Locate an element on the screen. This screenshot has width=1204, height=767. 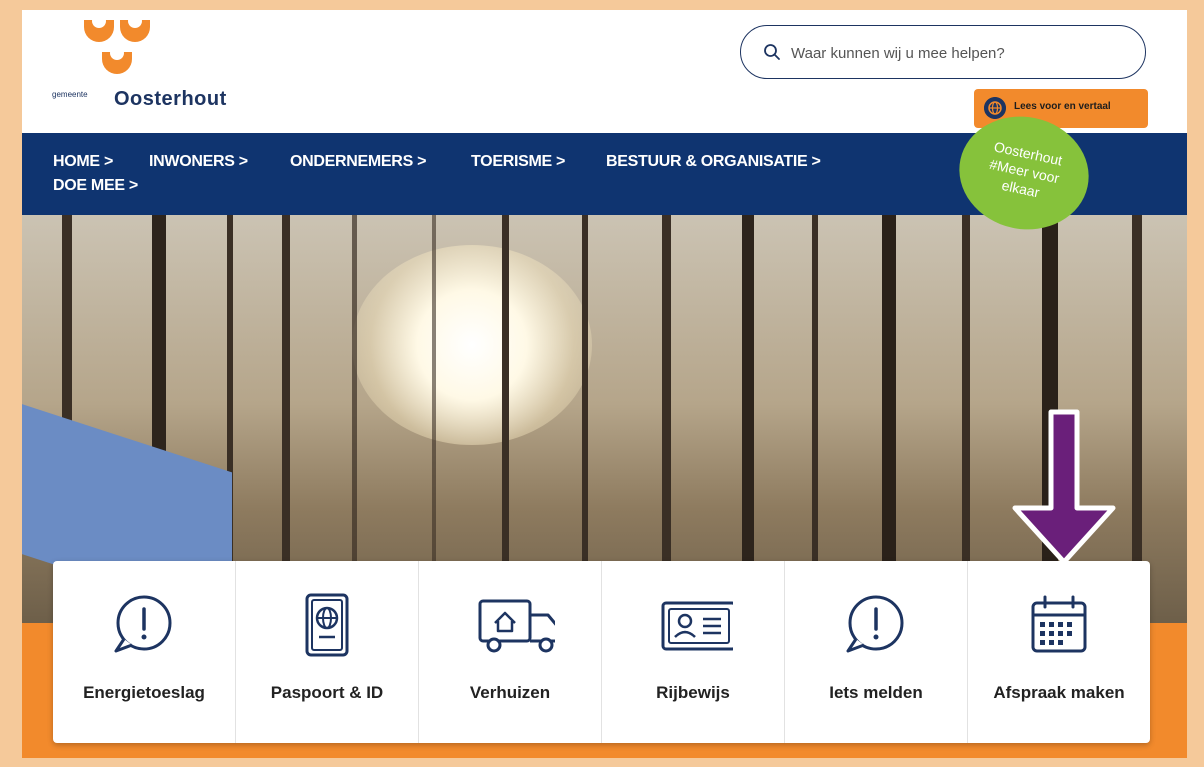
logo-gemeente-text: gemeente is located at coordinates (70, 94).